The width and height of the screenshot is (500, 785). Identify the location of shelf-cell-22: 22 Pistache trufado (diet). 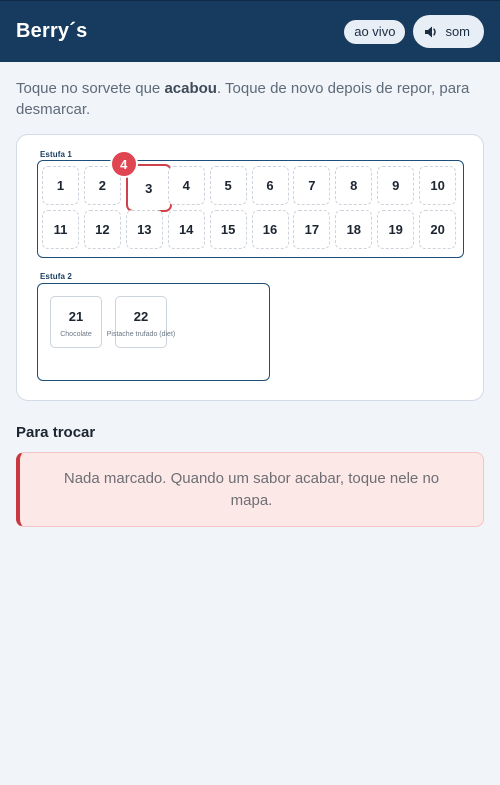
(141, 322).